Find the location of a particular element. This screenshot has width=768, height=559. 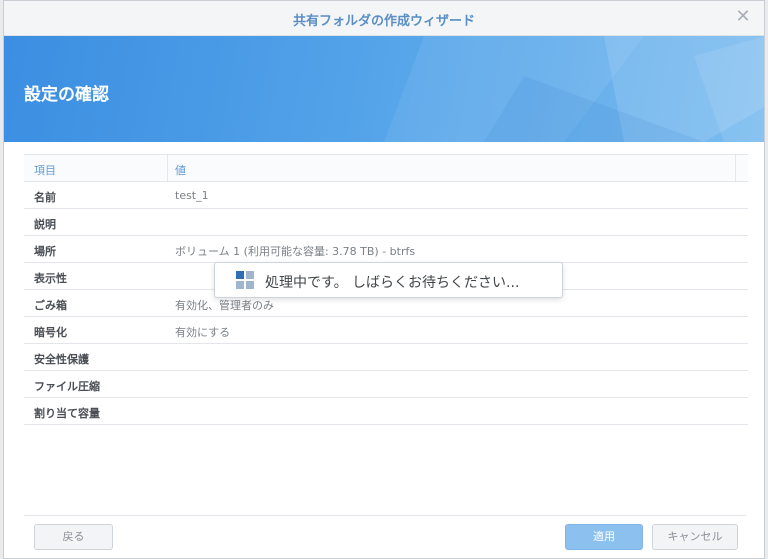

row-key: 割り当て容量 is located at coordinates (67, 413).